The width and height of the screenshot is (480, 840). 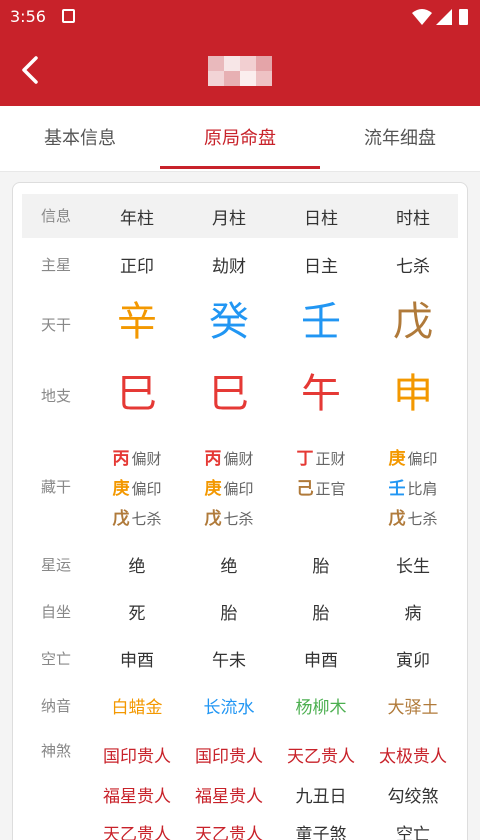 I want to click on xingyun-hour: 长生, so click(x=413, y=567).